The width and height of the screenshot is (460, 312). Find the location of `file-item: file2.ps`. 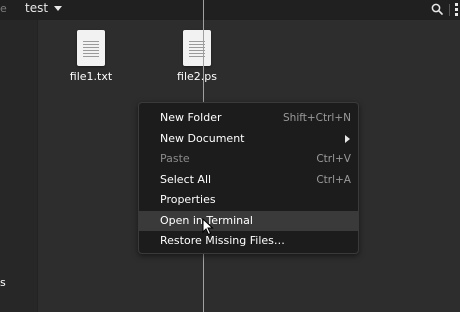

file-item: file2.ps is located at coordinates (197, 56).